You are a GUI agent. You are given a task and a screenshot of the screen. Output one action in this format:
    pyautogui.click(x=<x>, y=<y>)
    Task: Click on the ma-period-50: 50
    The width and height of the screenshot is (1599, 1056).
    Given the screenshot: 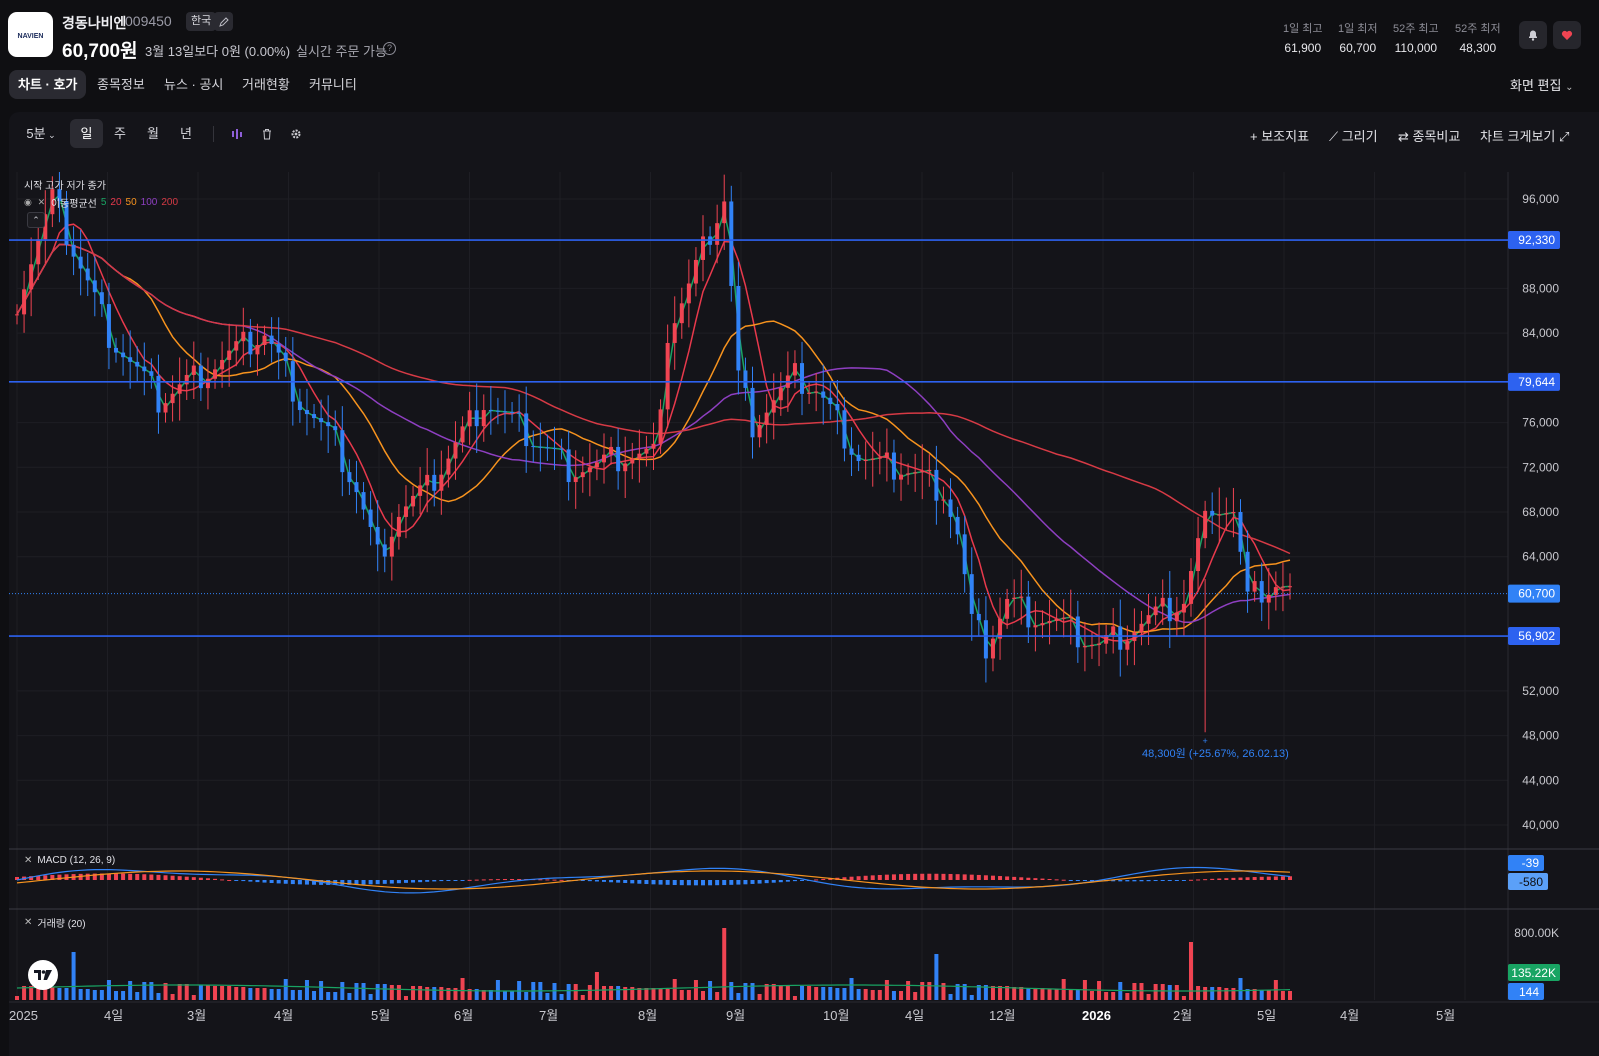 What is the action you would take?
    pyautogui.click(x=131, y=202)
    